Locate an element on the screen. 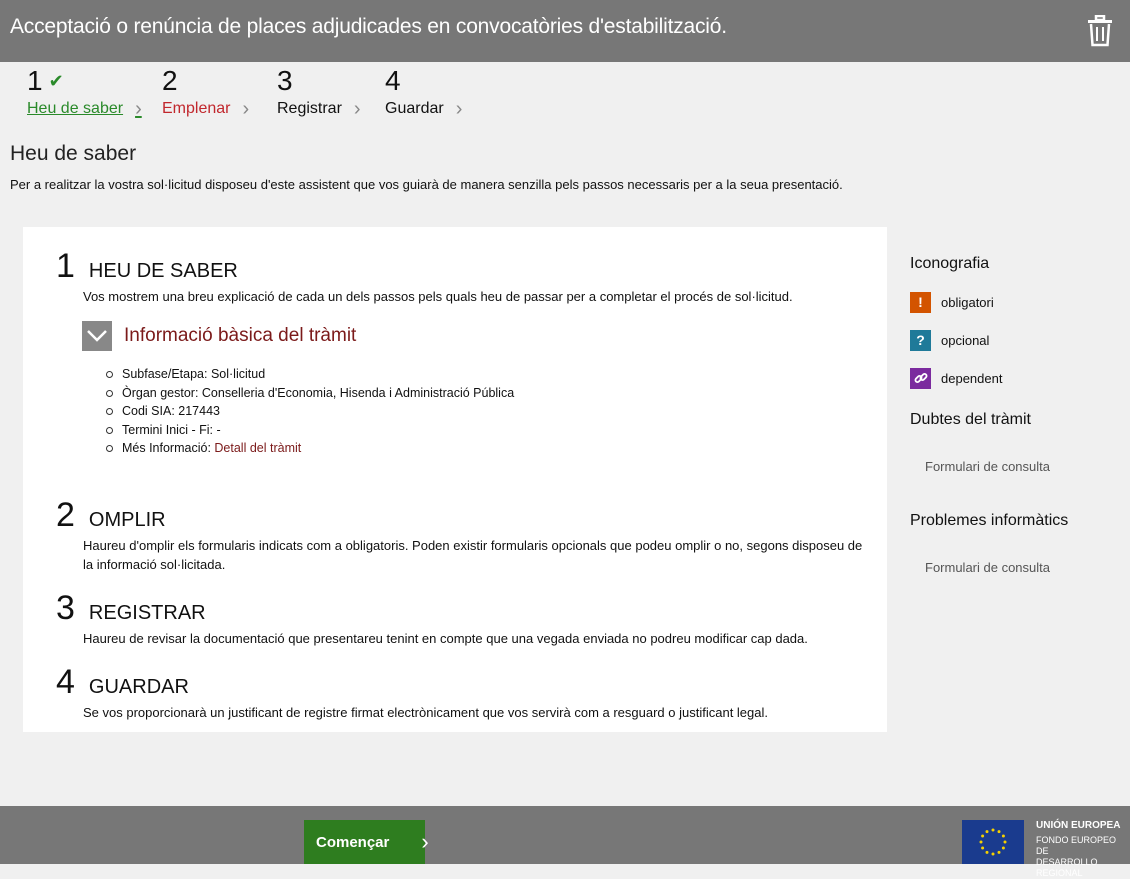 The height and width of the screenshot is (879, 1130). section-number: 1 is located at coordinates (65, 266).